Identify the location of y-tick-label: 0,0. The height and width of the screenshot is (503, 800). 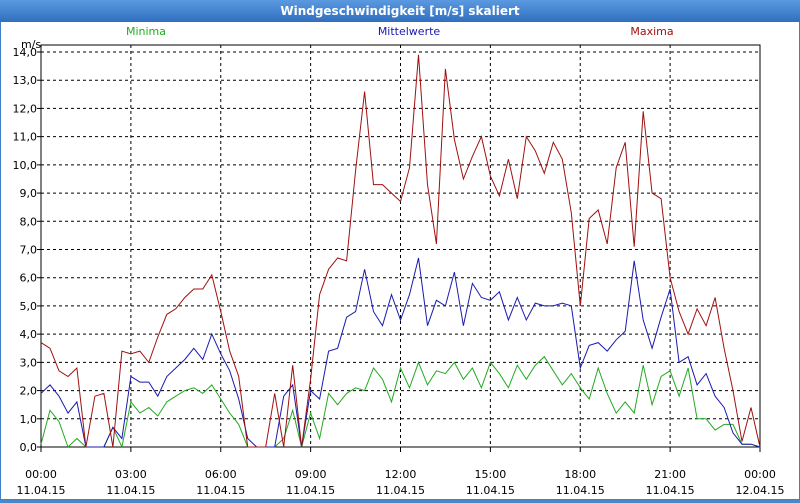
(29, 447).